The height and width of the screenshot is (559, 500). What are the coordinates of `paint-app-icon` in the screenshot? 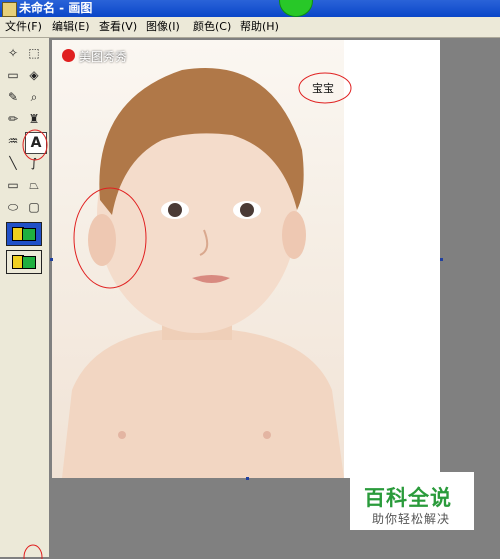 It's located at (9, 9).